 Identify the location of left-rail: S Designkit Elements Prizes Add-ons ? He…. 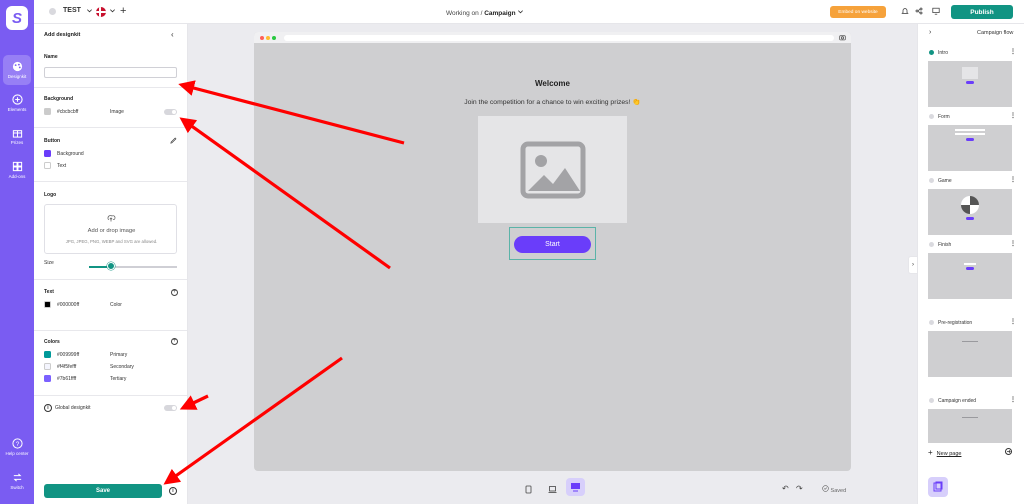
(17, 252).